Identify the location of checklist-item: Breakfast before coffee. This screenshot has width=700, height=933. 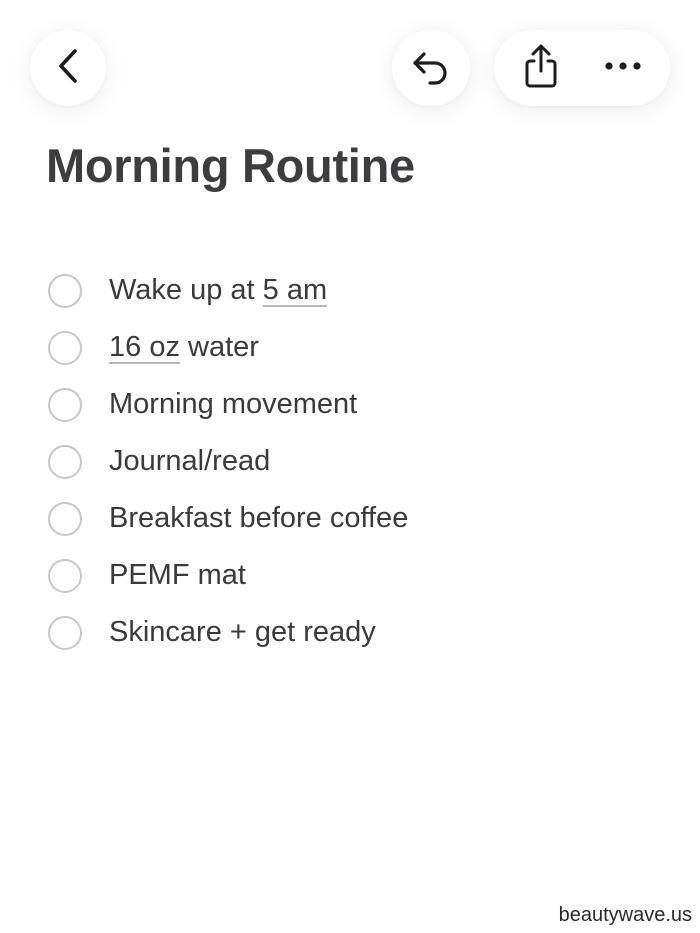
(228, 518).